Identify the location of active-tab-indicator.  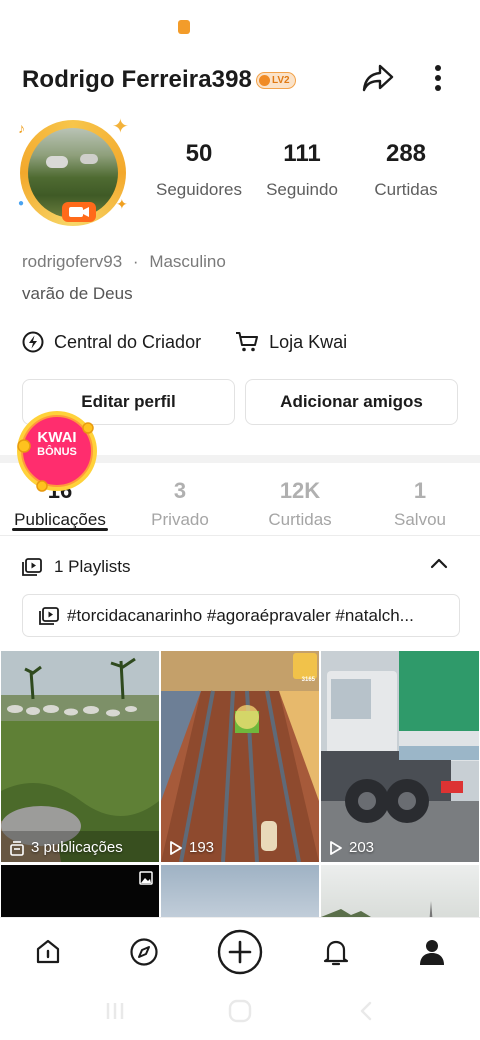
(60, 529).